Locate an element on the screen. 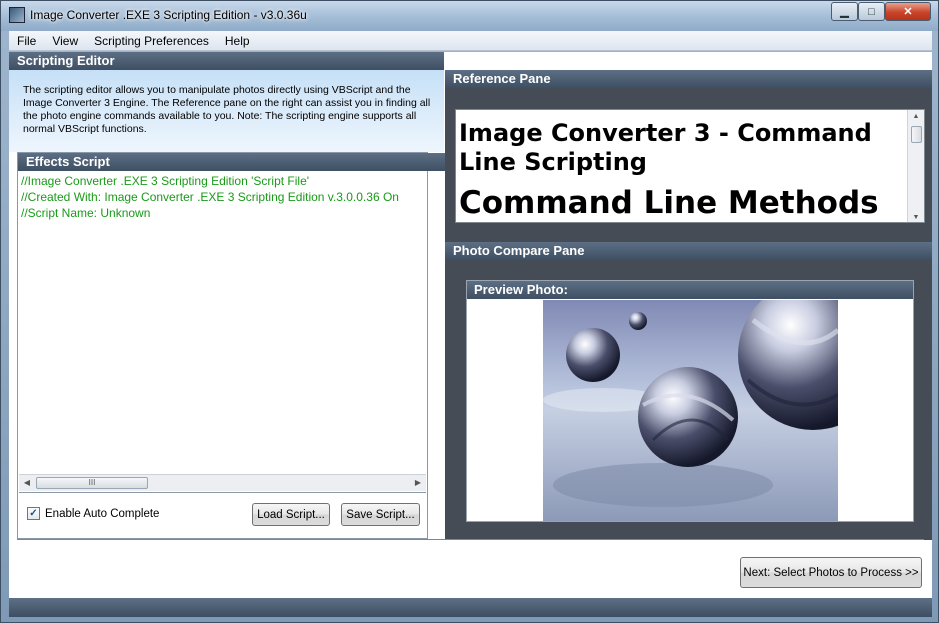 Image resolution: width=939 pixels, height=623 pixels. close-icon: ✕ is located at coordinates (908, 11).